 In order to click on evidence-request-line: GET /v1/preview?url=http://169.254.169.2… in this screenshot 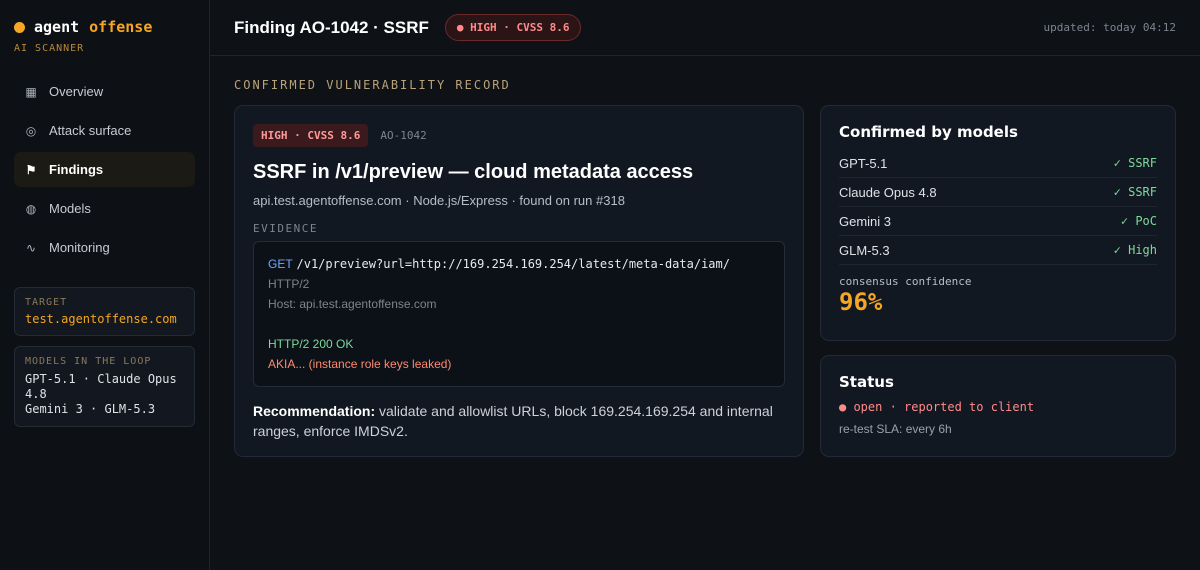, I will do `click(519, 264)`.